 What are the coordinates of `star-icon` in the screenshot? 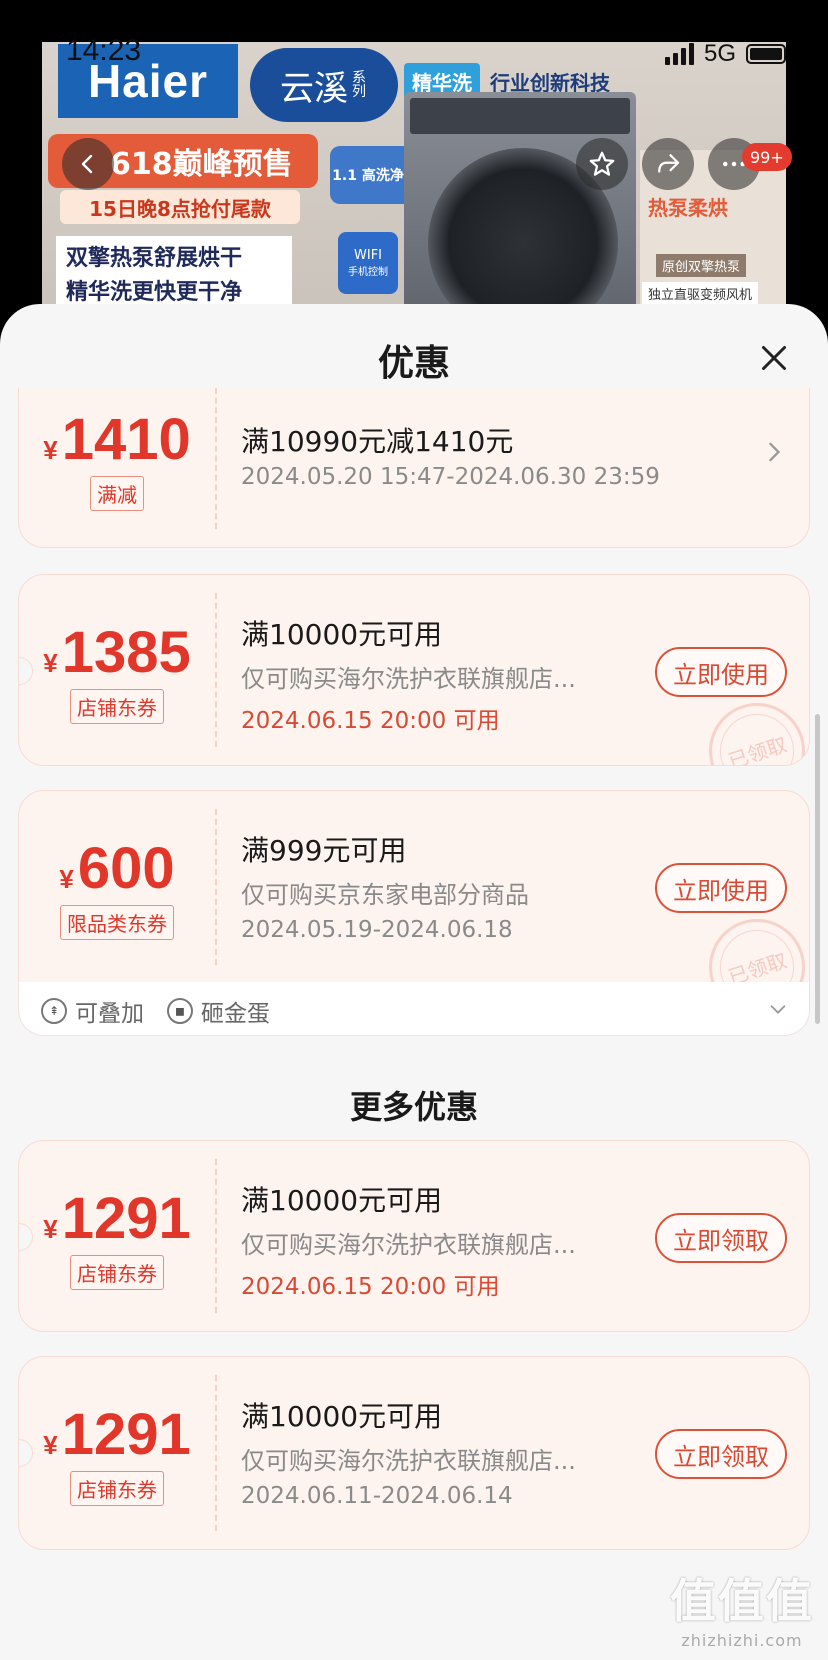 It's located at (602, 163).